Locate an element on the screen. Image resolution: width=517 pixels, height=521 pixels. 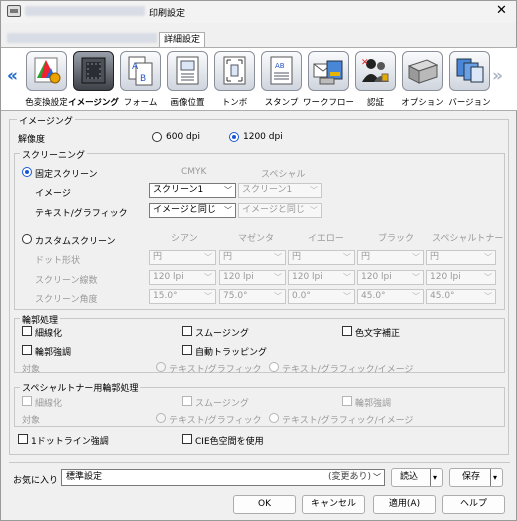
lpi-cyan: 120 lpi ﹀ is located at coordinates (182, 277).